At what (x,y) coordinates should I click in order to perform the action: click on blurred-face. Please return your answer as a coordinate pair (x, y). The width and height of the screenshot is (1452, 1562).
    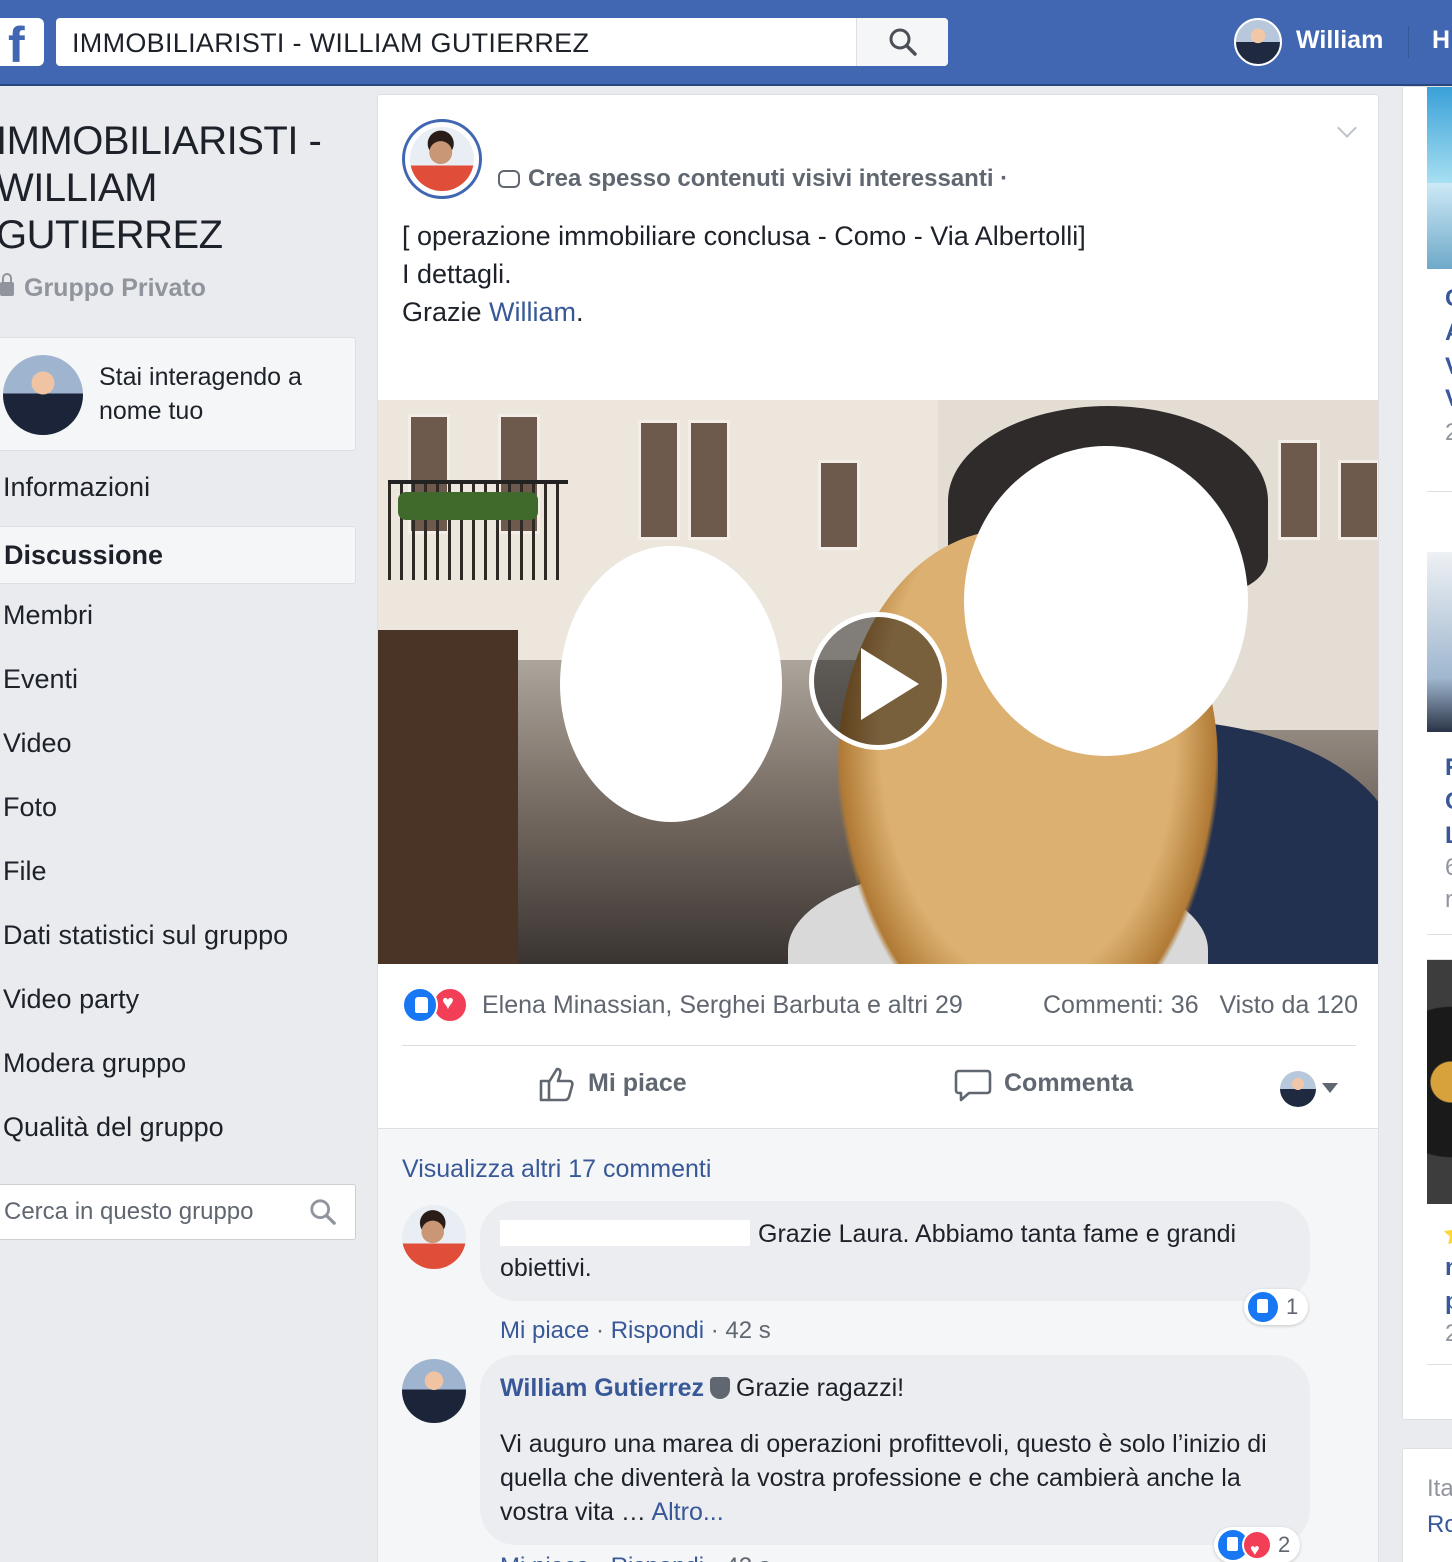
    Looking at the image, I should click on (1106, 601).